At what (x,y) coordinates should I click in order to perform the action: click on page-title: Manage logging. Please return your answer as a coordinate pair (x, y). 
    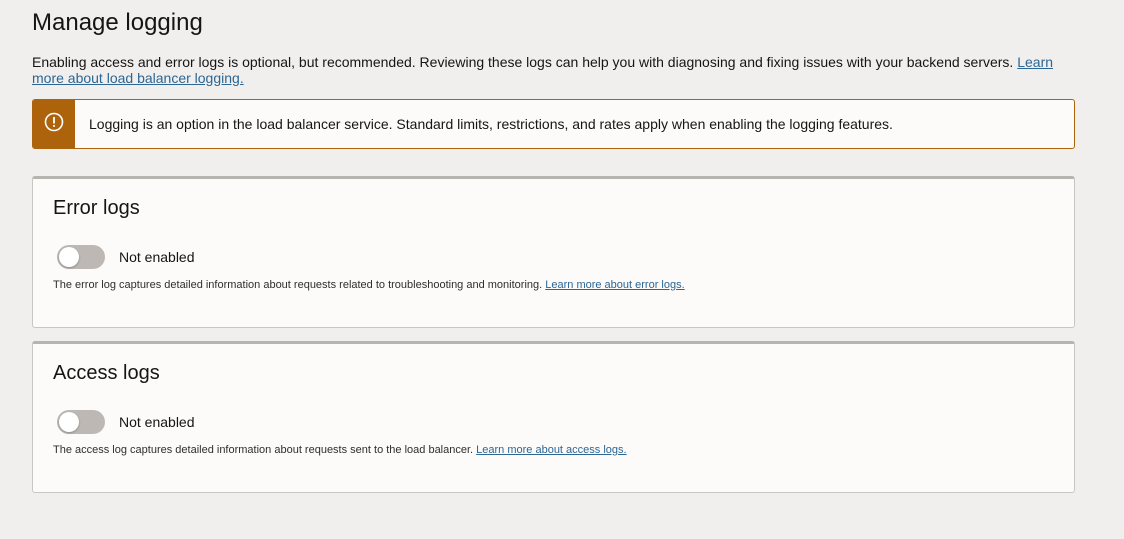
    Looking at the image, I should click on (117, 22).